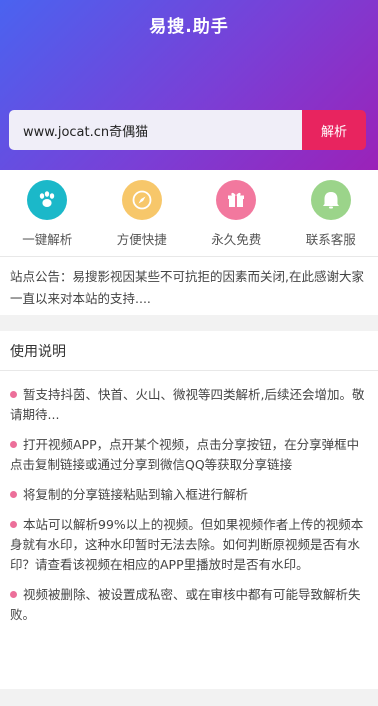  I want to click on feature-convenient: 方便快捷, so click(142, 218).